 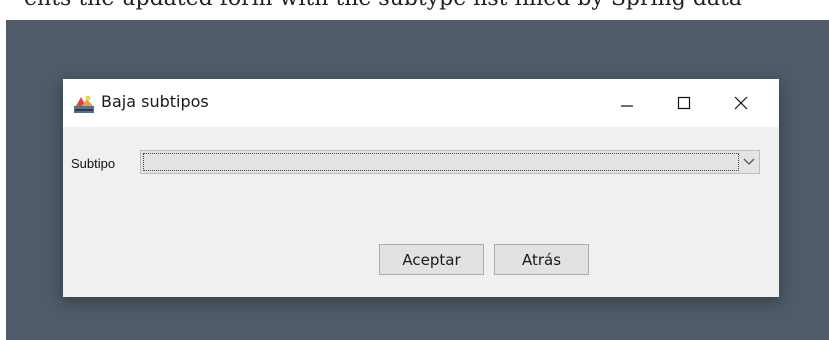 I want to click on window-title: Baja subtipos, so click(x=155, y=101).